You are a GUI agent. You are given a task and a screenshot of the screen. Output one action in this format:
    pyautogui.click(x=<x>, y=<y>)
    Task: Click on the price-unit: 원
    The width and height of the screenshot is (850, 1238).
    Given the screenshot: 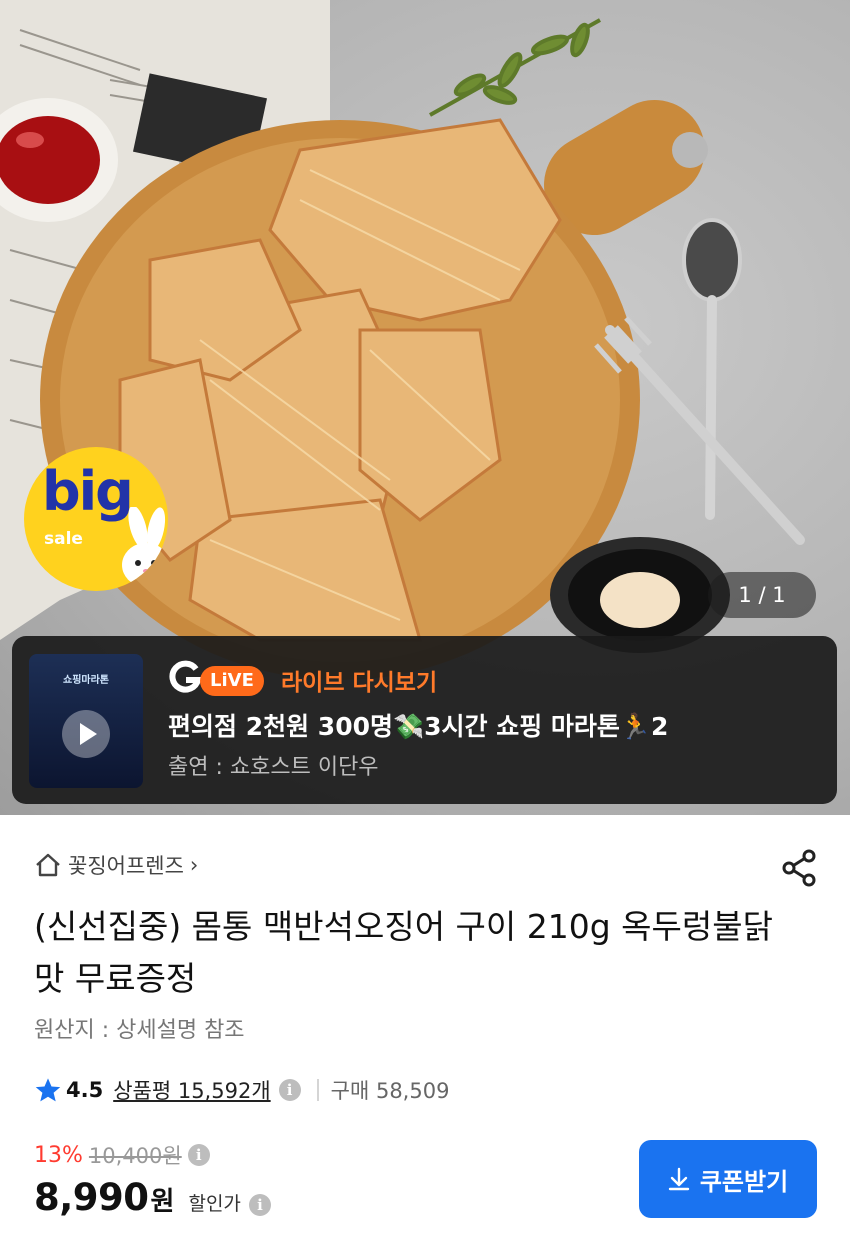 What is the action you would take?
    pyautogui.click(x=162, y=1202)
    